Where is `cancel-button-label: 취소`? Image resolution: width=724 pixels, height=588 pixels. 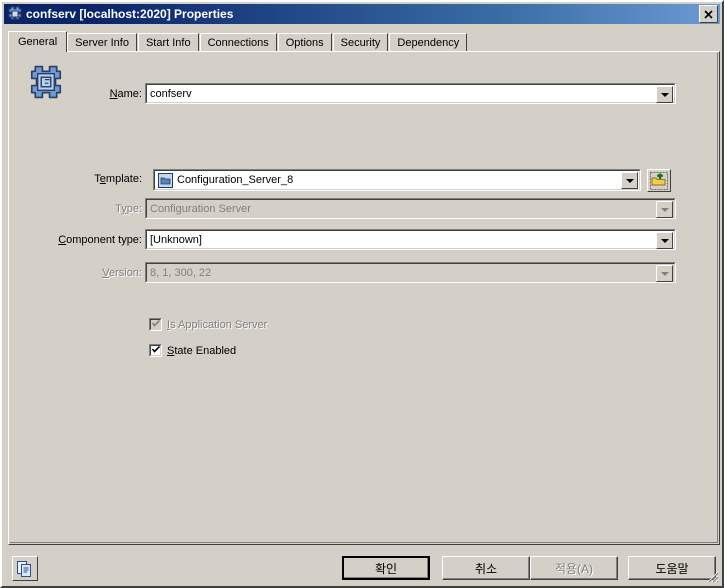 cancel-button-label: 취소 is located at coordinates (486, 568).